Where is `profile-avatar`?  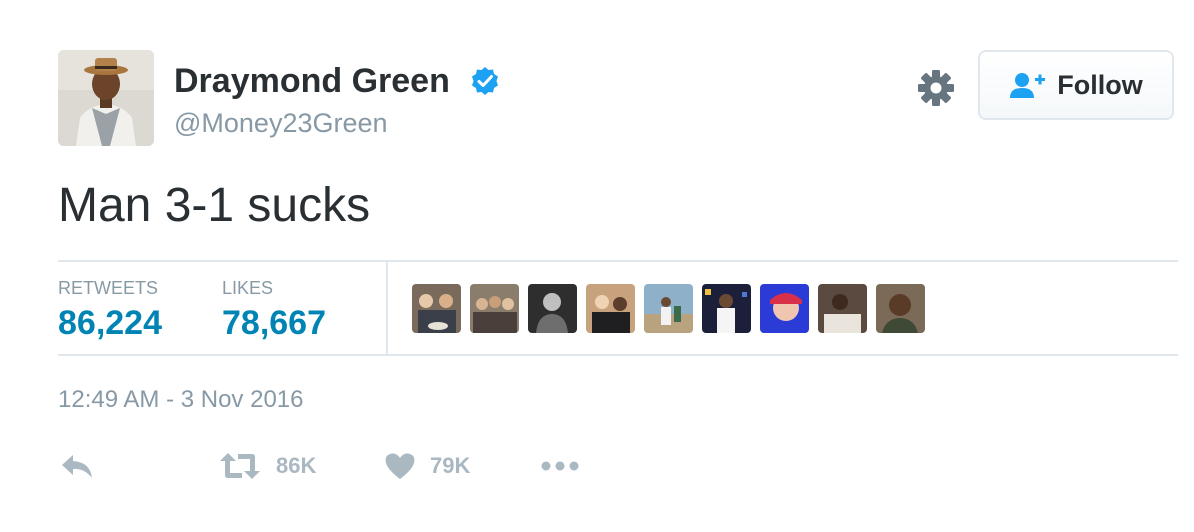
profile-avatar is located at coordinates (106, 98).